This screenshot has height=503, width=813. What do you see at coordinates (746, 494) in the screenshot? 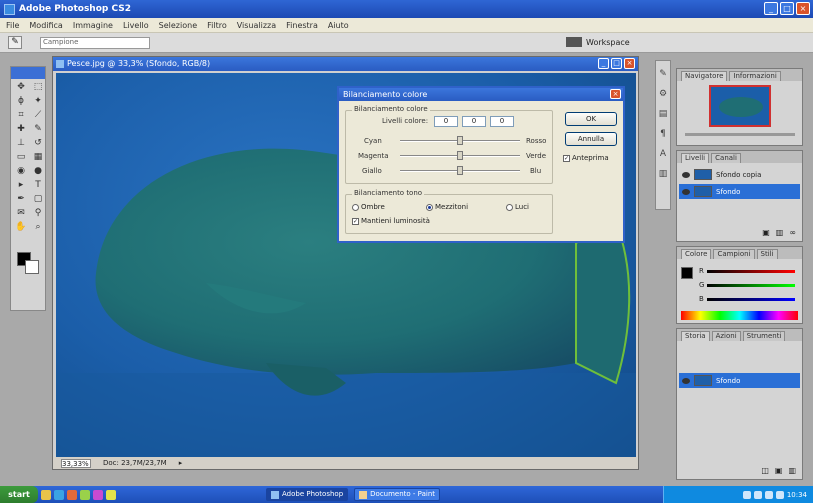
I see `tray-network-icon` at bounding box center [746, 494].